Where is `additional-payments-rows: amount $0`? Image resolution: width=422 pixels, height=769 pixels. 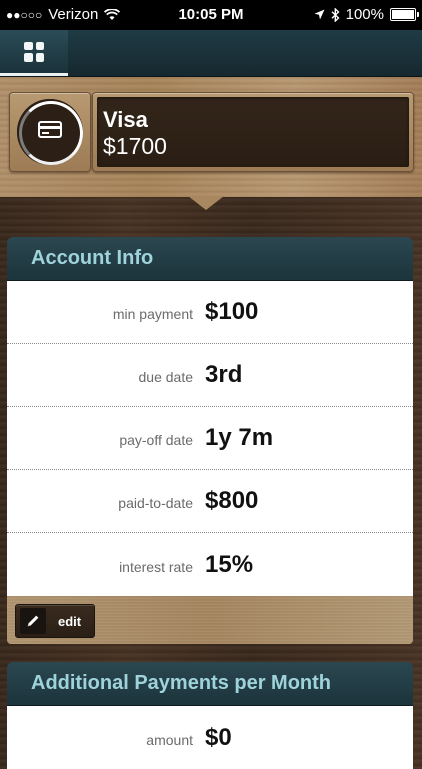
additional-payments-rows: amount $0 is located at coordinates (210, 737).